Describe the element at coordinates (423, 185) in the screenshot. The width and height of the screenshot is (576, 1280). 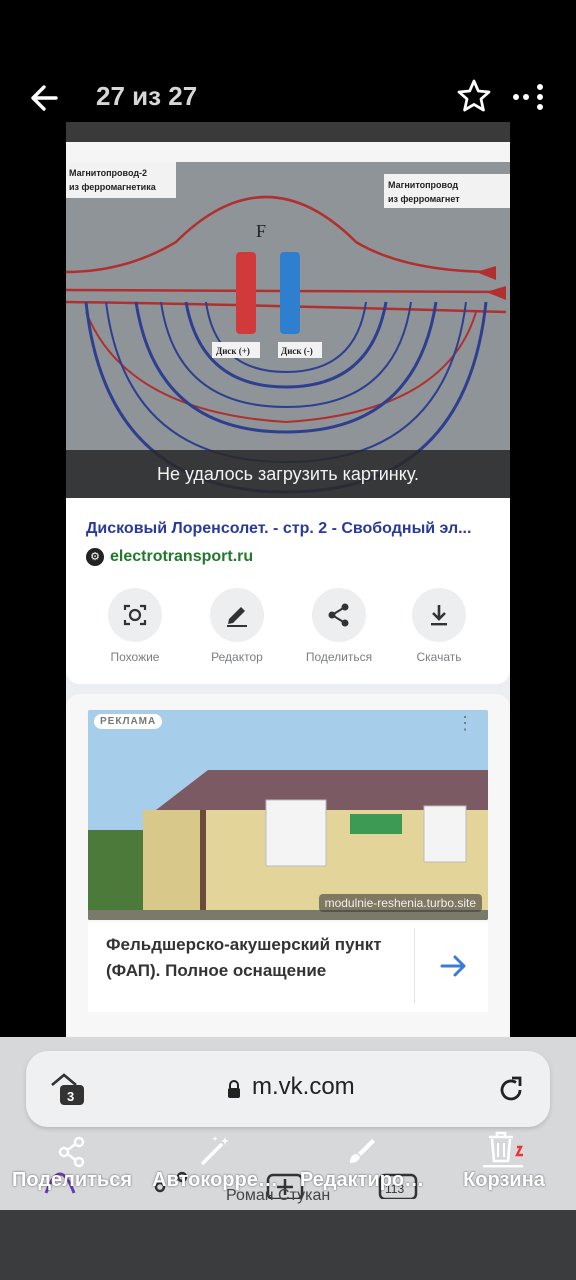
I see `right-core-label-1: Магнитопровод` at that location.